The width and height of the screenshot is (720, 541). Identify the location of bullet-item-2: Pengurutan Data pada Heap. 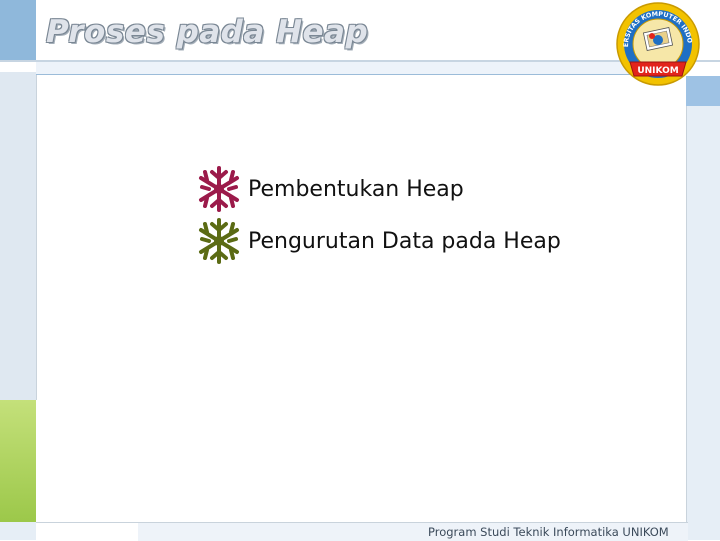
(378, 241).